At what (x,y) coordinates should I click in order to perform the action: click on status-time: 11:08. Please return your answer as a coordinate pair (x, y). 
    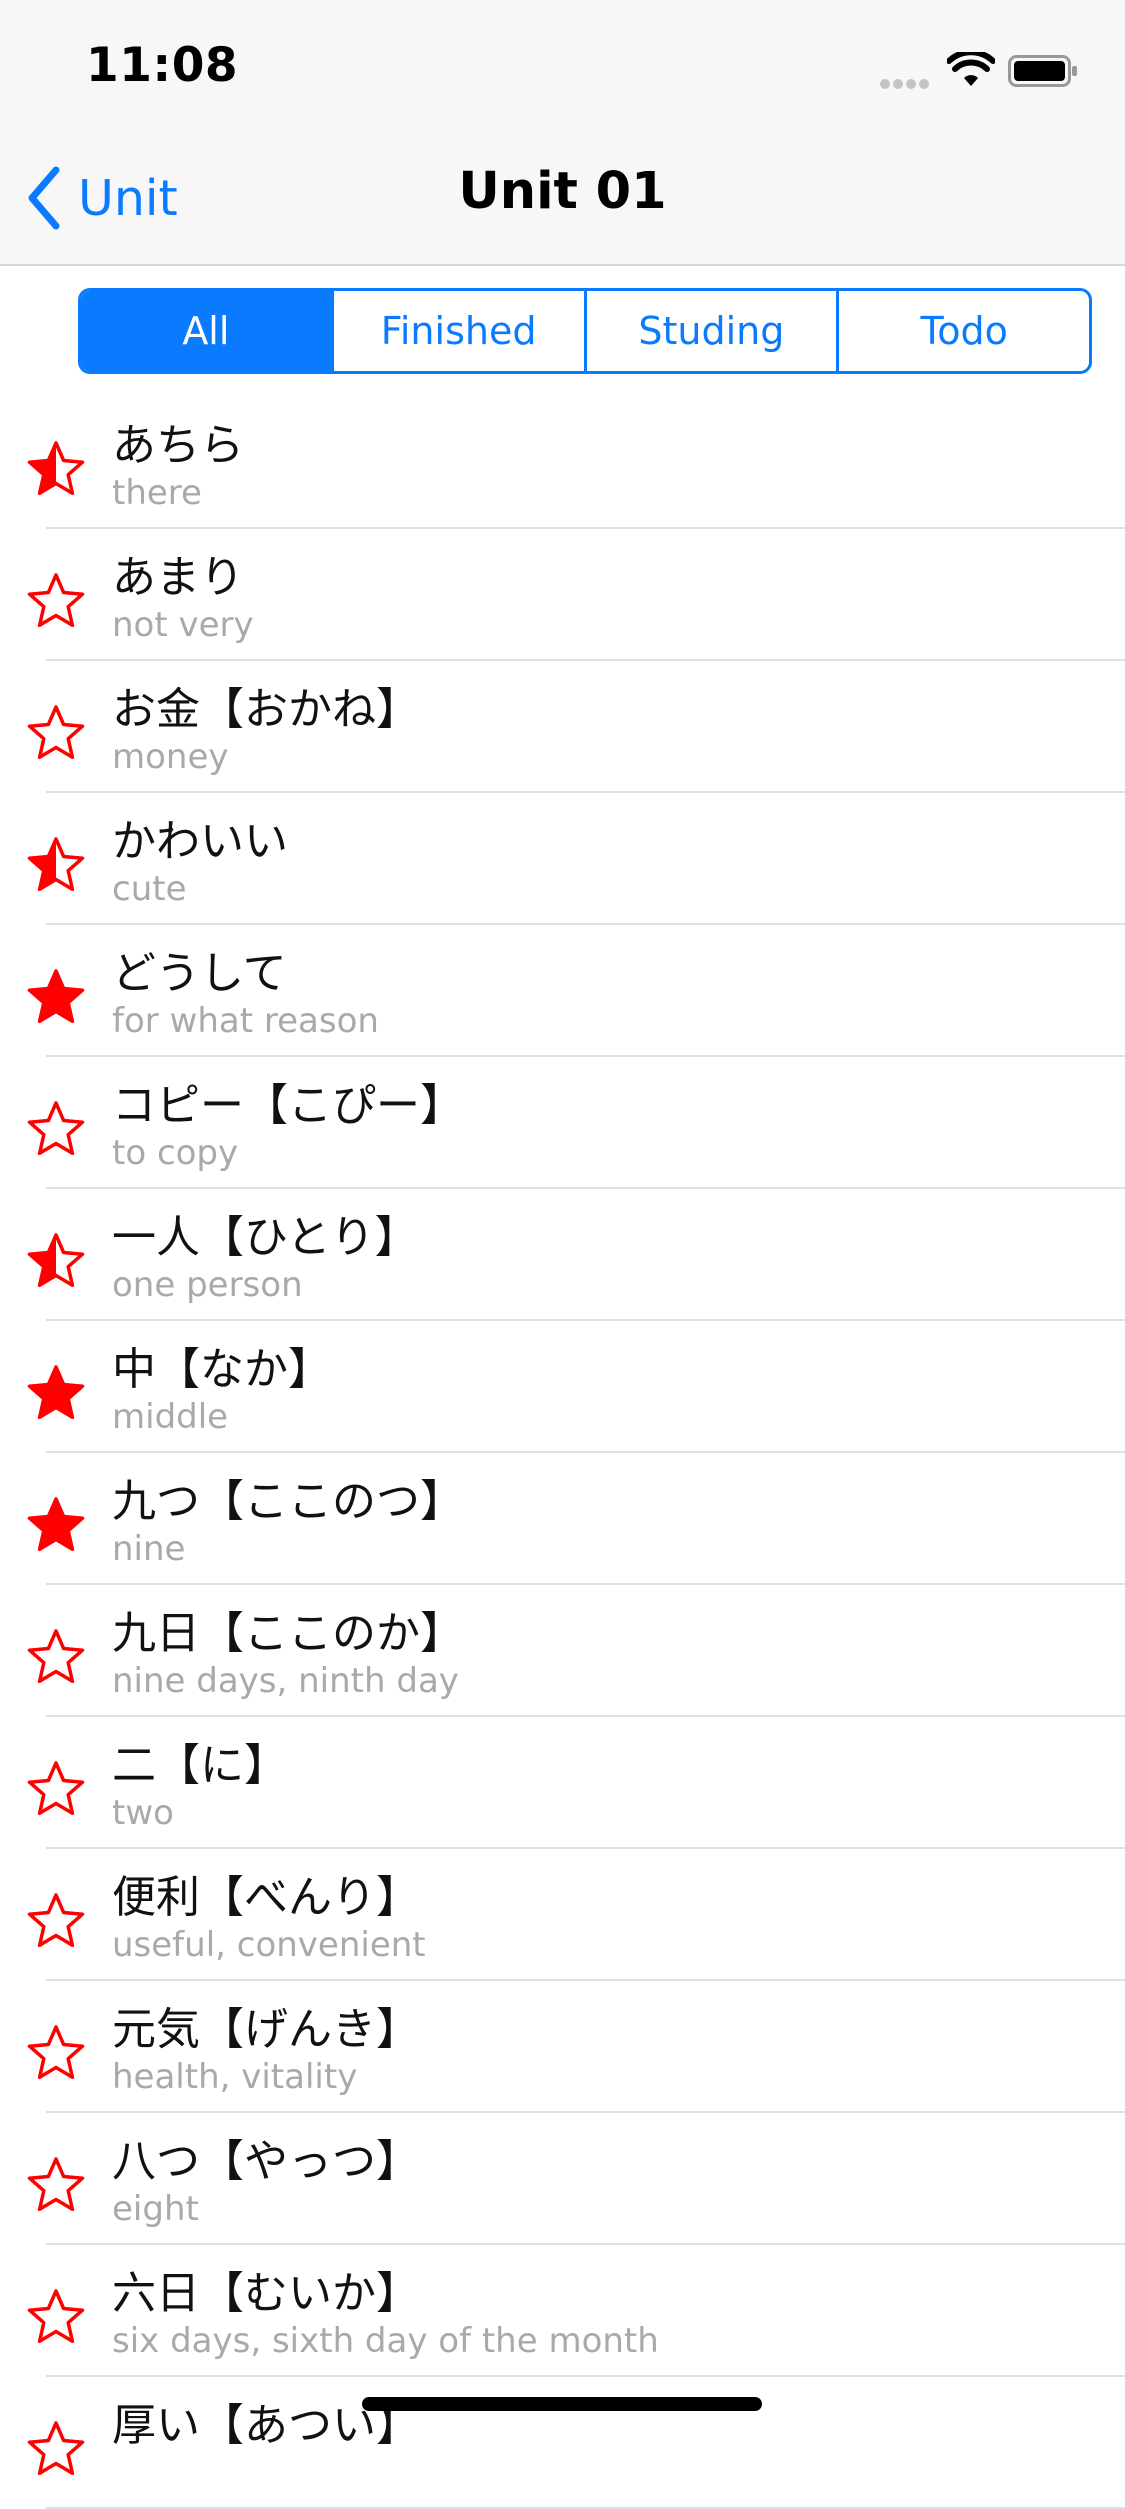
    Looking at the image, I should click on (162, 65).